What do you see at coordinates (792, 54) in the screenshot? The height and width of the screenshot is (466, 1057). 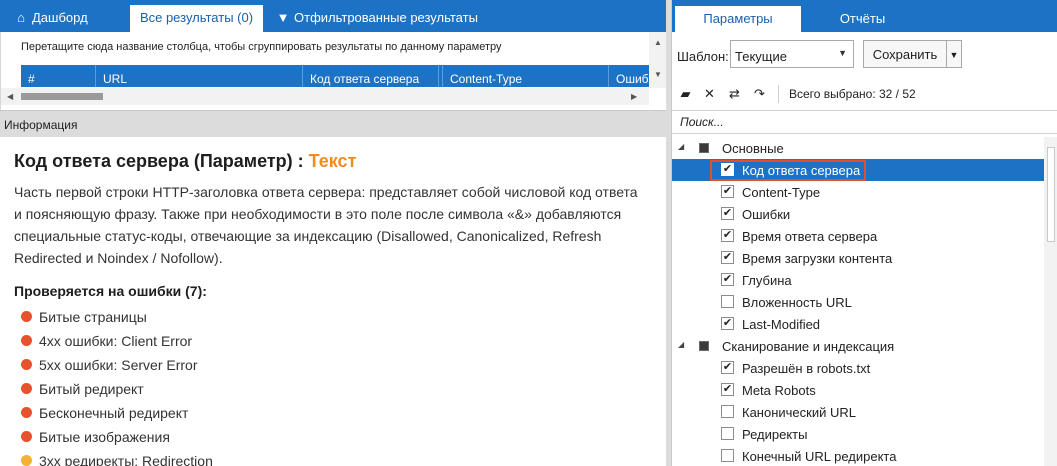 I see `template-select: Текущие ▼` at bounding box center [792, 54].